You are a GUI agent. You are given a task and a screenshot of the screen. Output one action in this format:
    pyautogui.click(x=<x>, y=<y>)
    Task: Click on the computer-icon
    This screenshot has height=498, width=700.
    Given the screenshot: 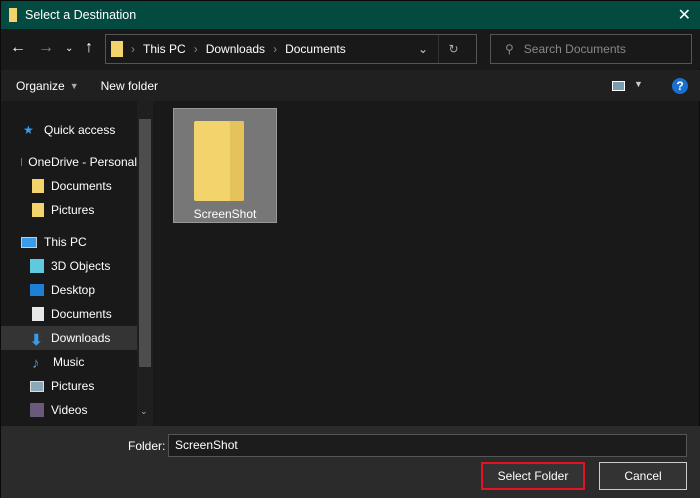 What is the action you would take?
    pyautogui.click(x=29, y=242)
    